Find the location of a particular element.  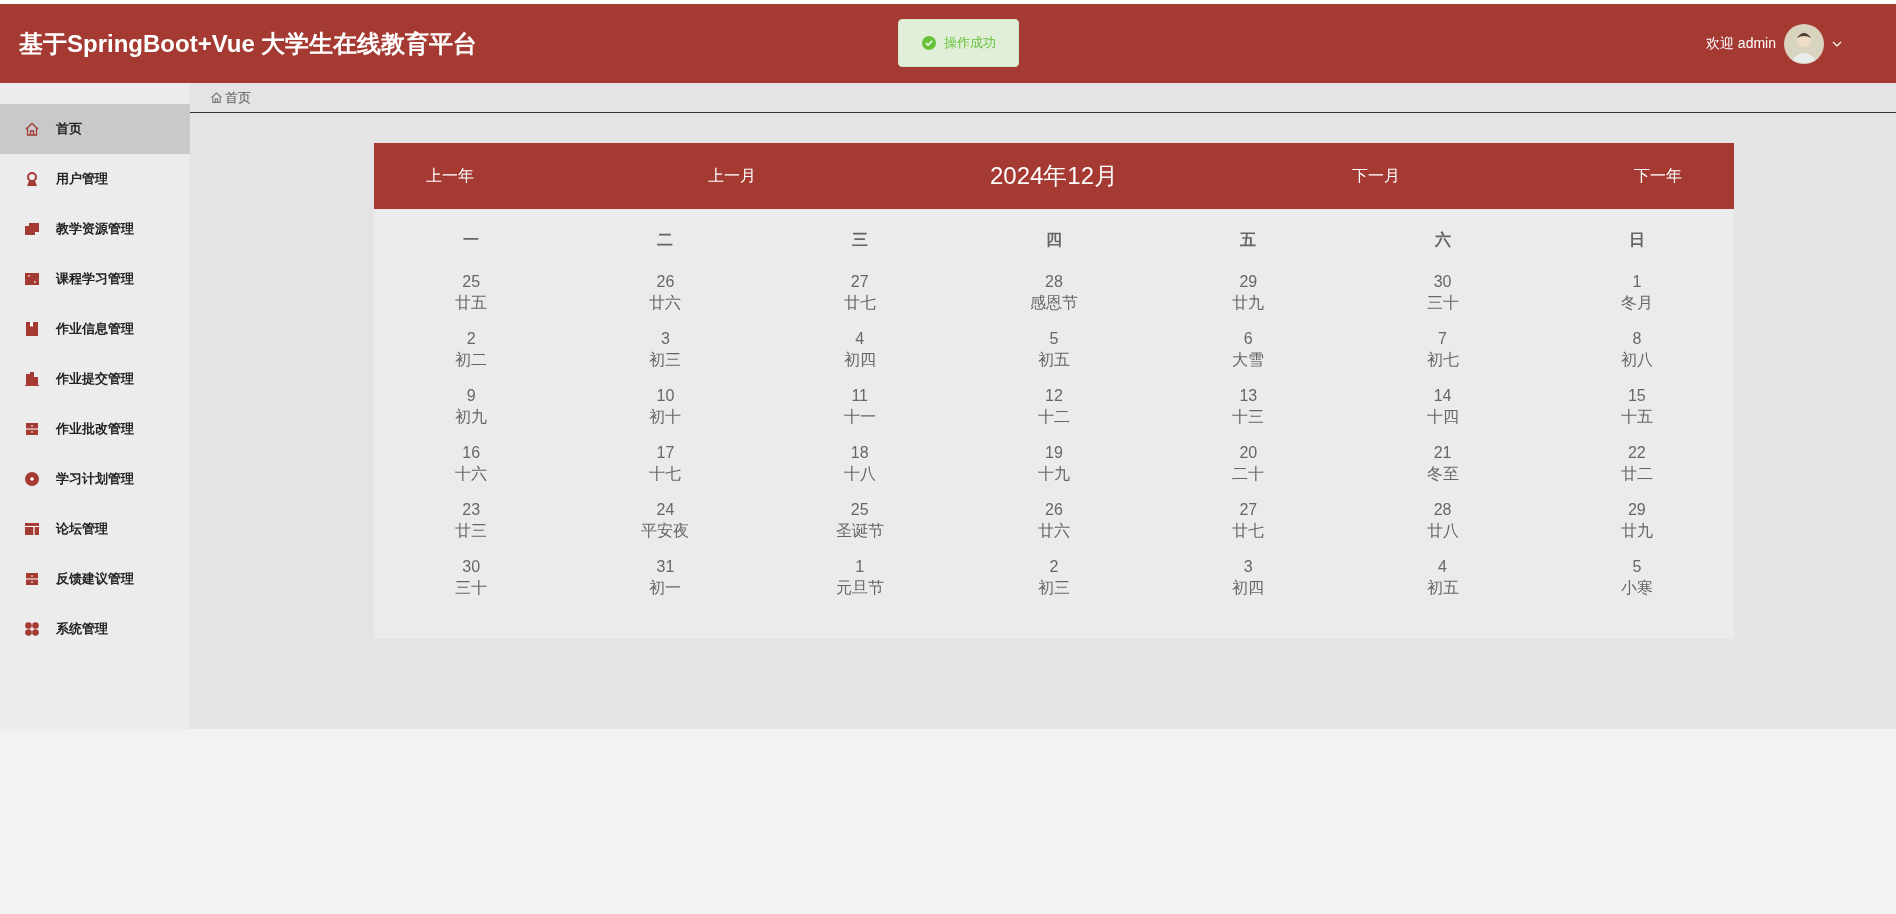

calendar-day: 9 初九 is located at coordinates (471, 413).